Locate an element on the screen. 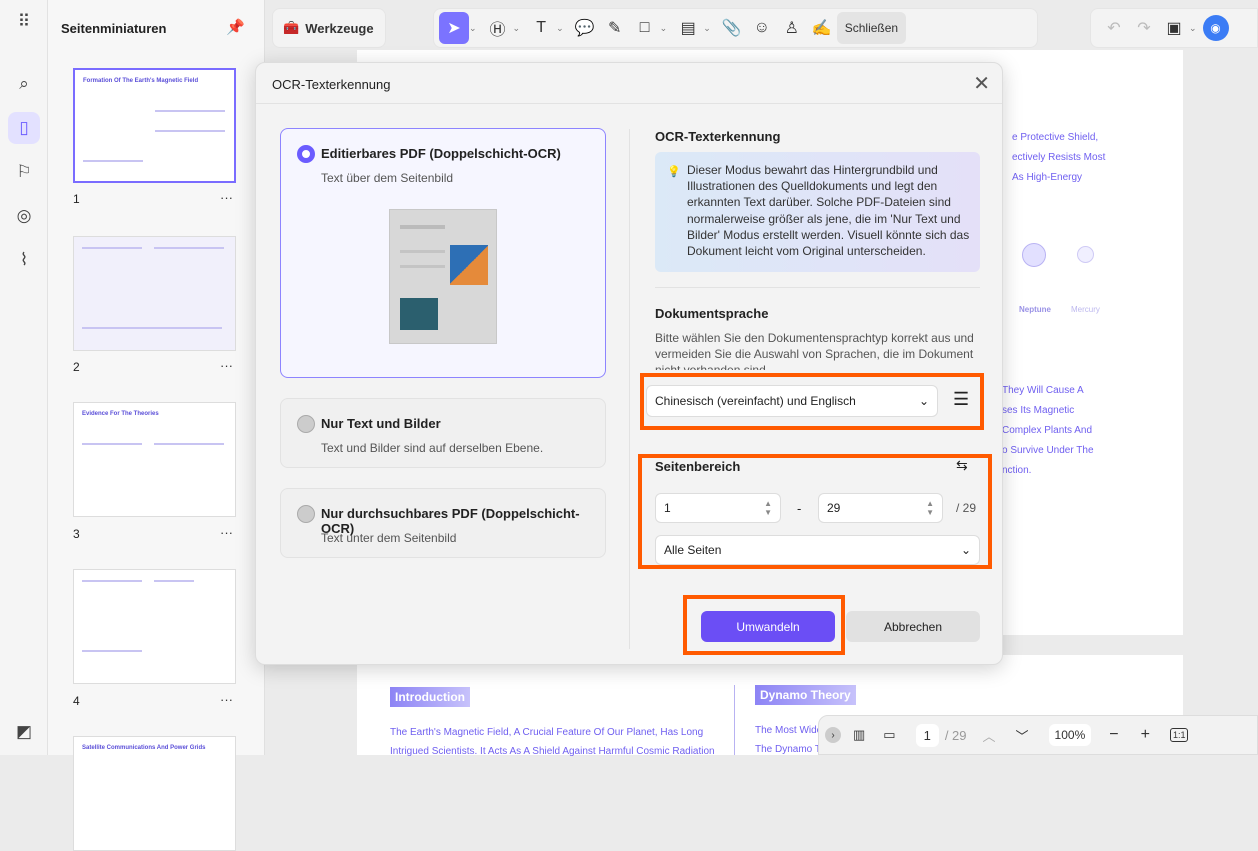  tools-group: 🧰 Werkzeuge is located at coordinates (329, 28).